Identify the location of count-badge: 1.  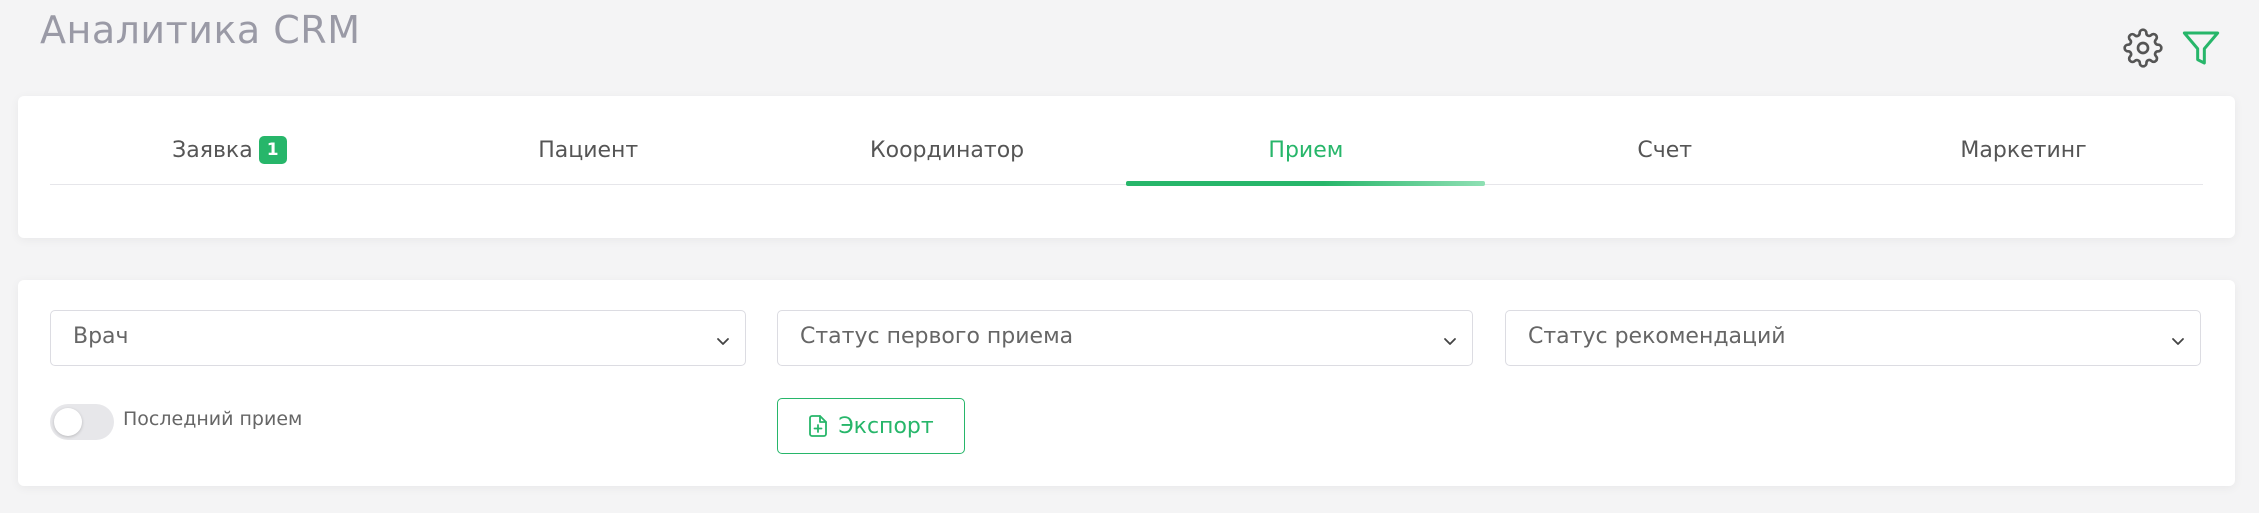
(272, 150).